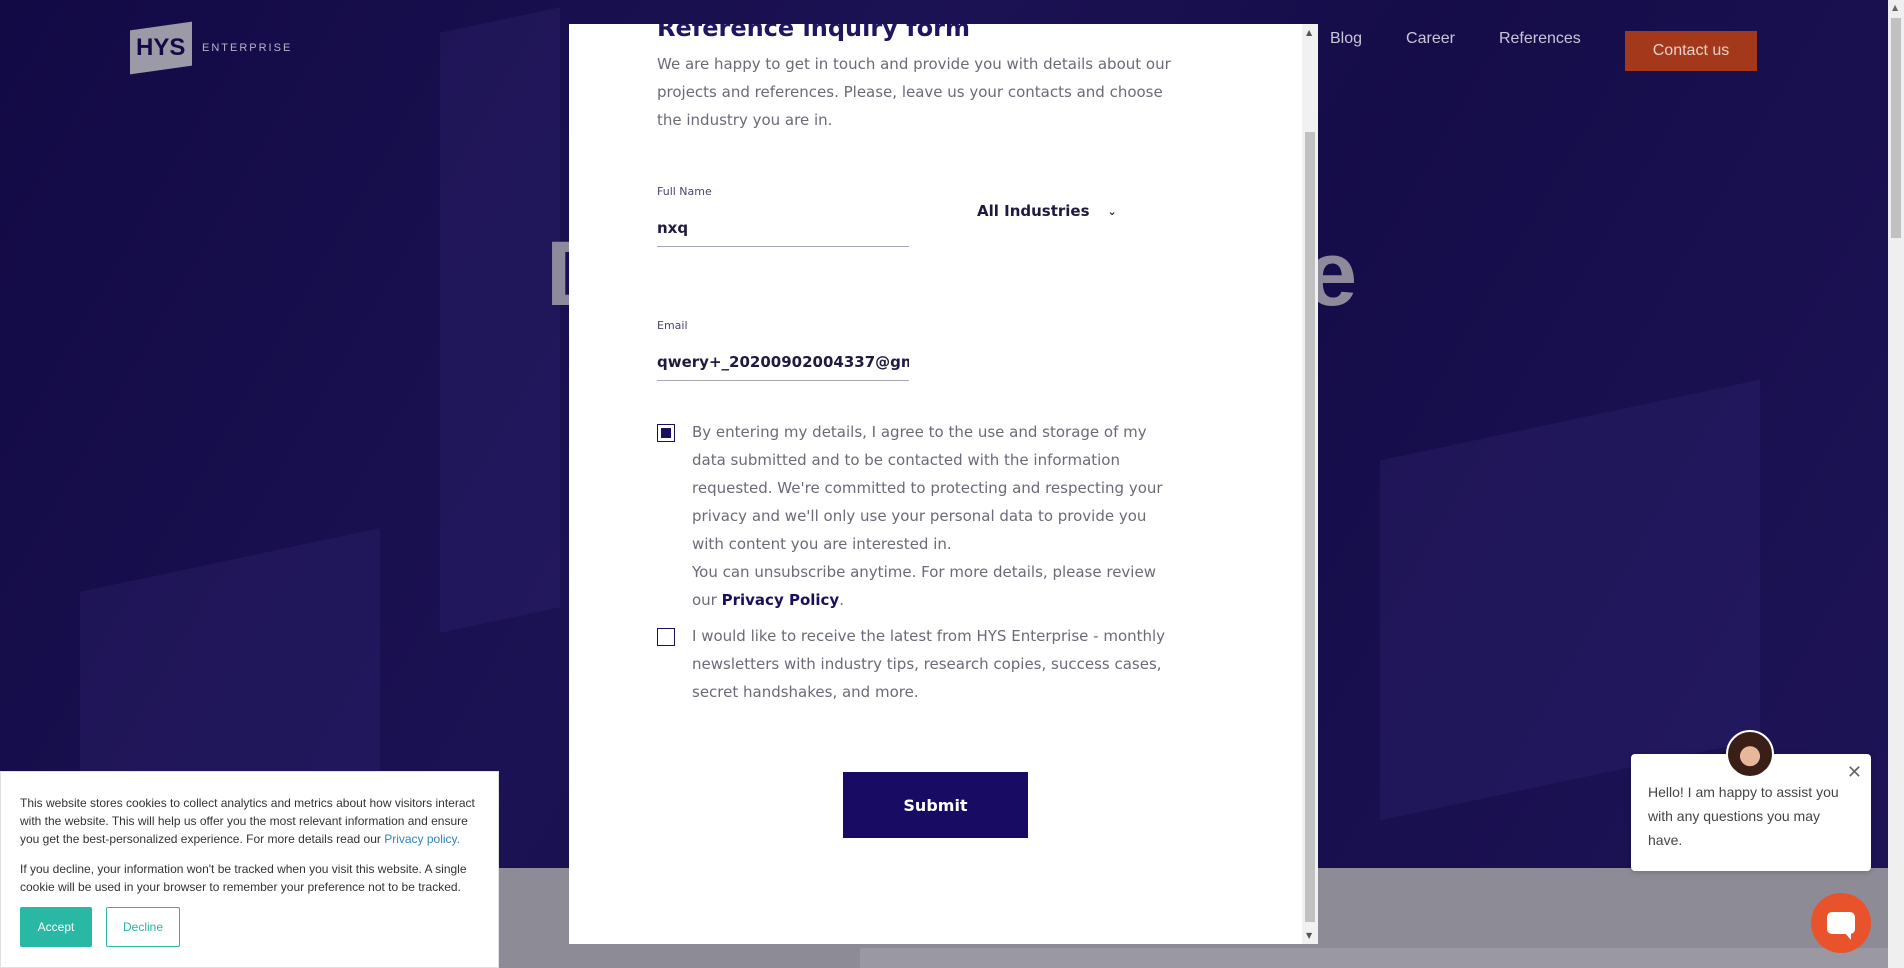 Image resolution: width=1904 pixels, height=968 pixels. I want to click on scrollbar-thumb, so click(1896, 128).